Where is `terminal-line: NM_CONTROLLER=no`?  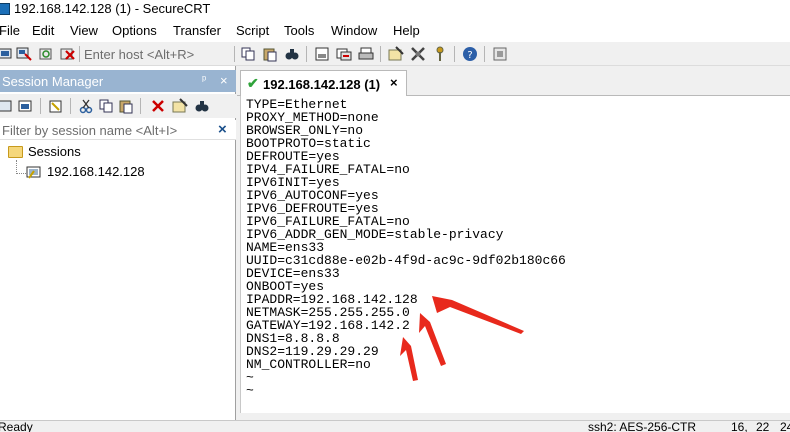
terminal-line: NM_CONTROLLER=no is located at coordinates (308, 364).